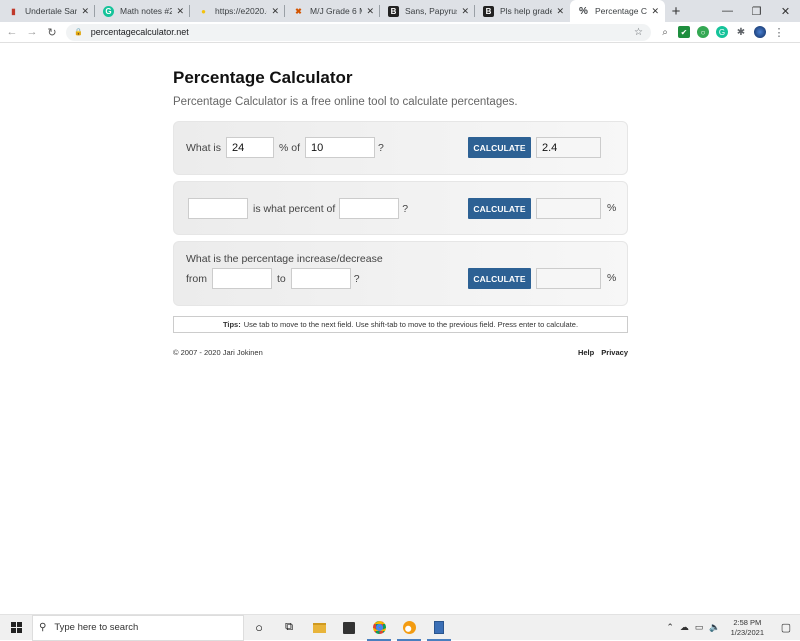 Image resolution: width=800 pixels, height=641 pixels. Describe the element at coordinates (439, 628) in the screenshot. I see `calculator-icon` at that location.